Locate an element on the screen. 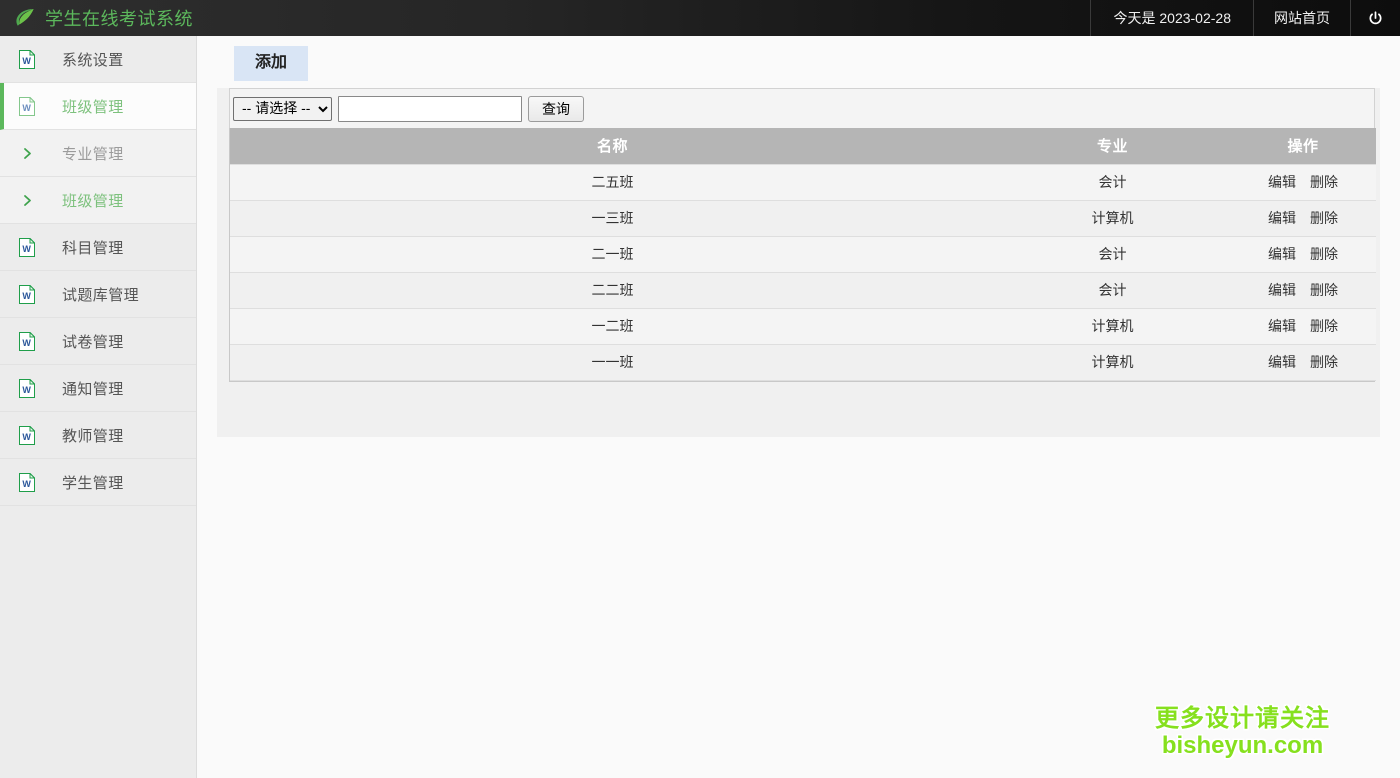 Image resolution: width=1400 pixels, height=778 pixels. sidebar-item-major-management: 专业管理 is located at coordinates (98, 153).